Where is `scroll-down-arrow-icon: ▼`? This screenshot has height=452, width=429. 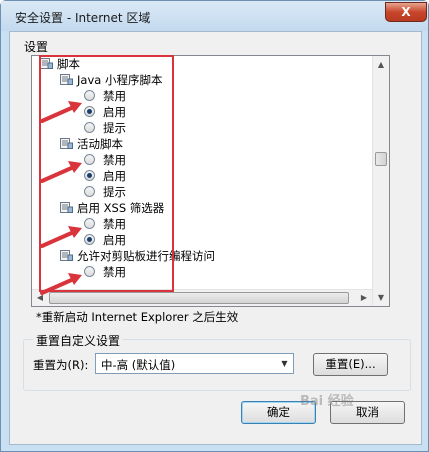
scroll-down-arrow-icon: ▼ is located at coordinates (381, 297).